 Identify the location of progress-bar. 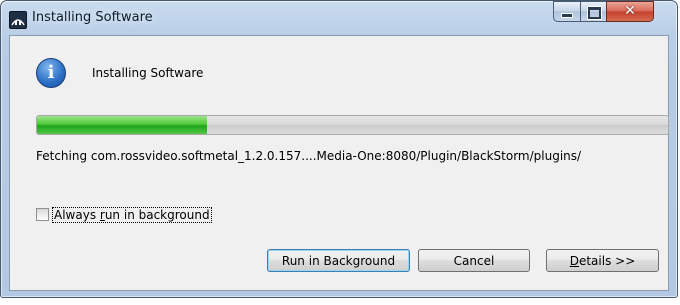
(352, 125).